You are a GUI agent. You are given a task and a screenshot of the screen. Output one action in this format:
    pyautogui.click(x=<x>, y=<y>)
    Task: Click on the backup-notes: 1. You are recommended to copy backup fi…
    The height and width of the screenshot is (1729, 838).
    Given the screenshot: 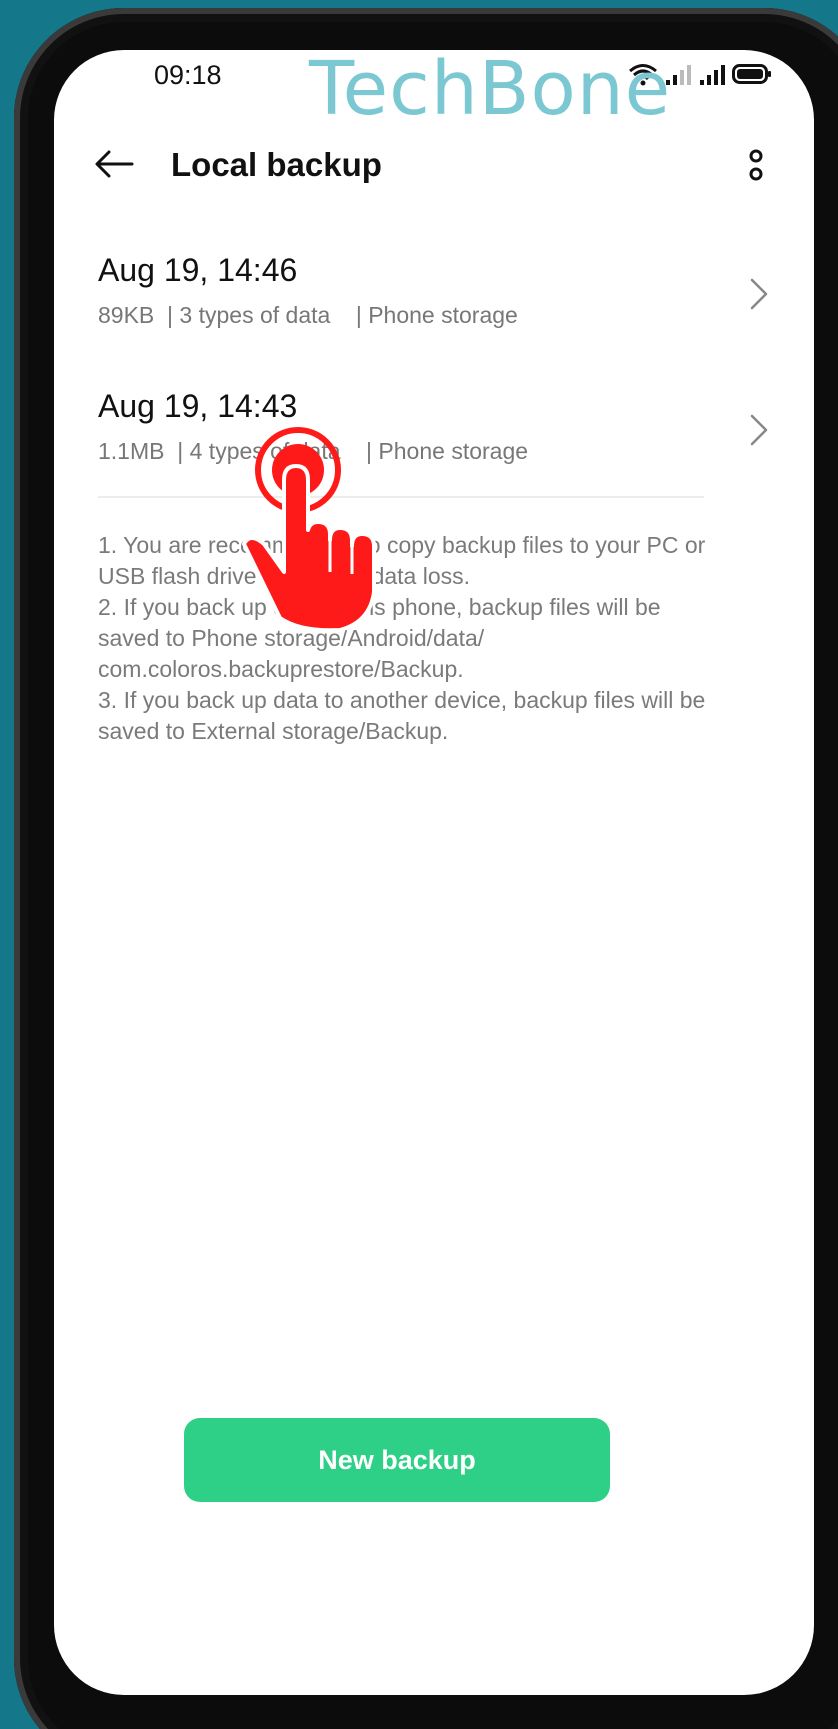 What is the action you would take?
    pyautogui.click(x=408, y=638)
    